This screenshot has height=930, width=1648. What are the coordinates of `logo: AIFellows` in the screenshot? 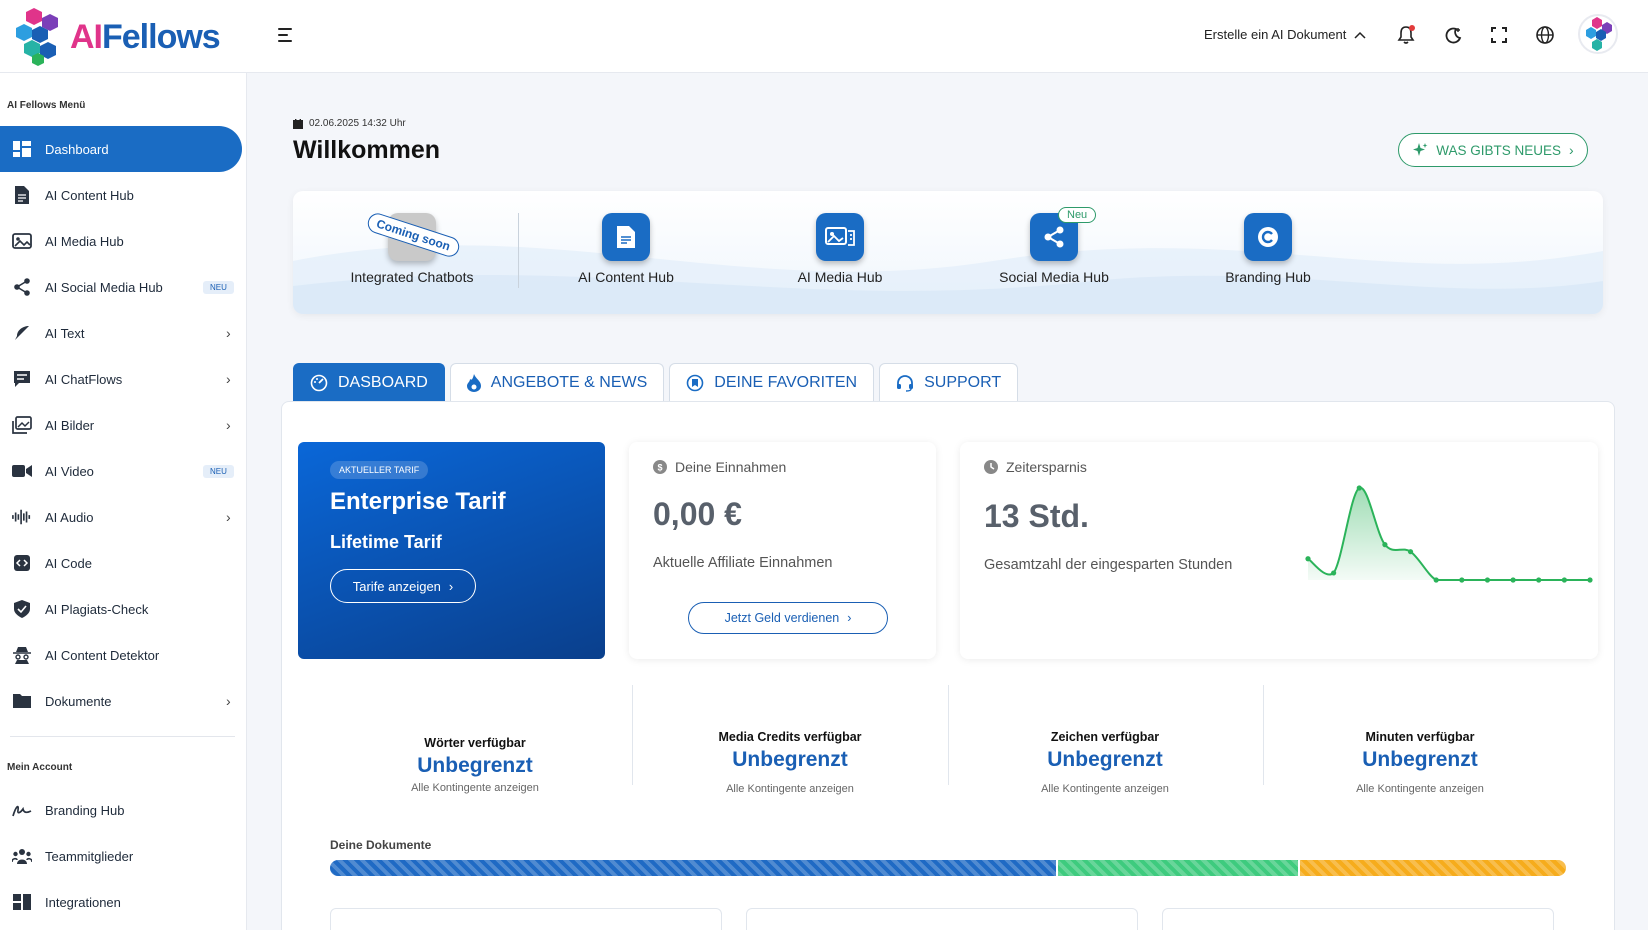 It's located at (116, 37).